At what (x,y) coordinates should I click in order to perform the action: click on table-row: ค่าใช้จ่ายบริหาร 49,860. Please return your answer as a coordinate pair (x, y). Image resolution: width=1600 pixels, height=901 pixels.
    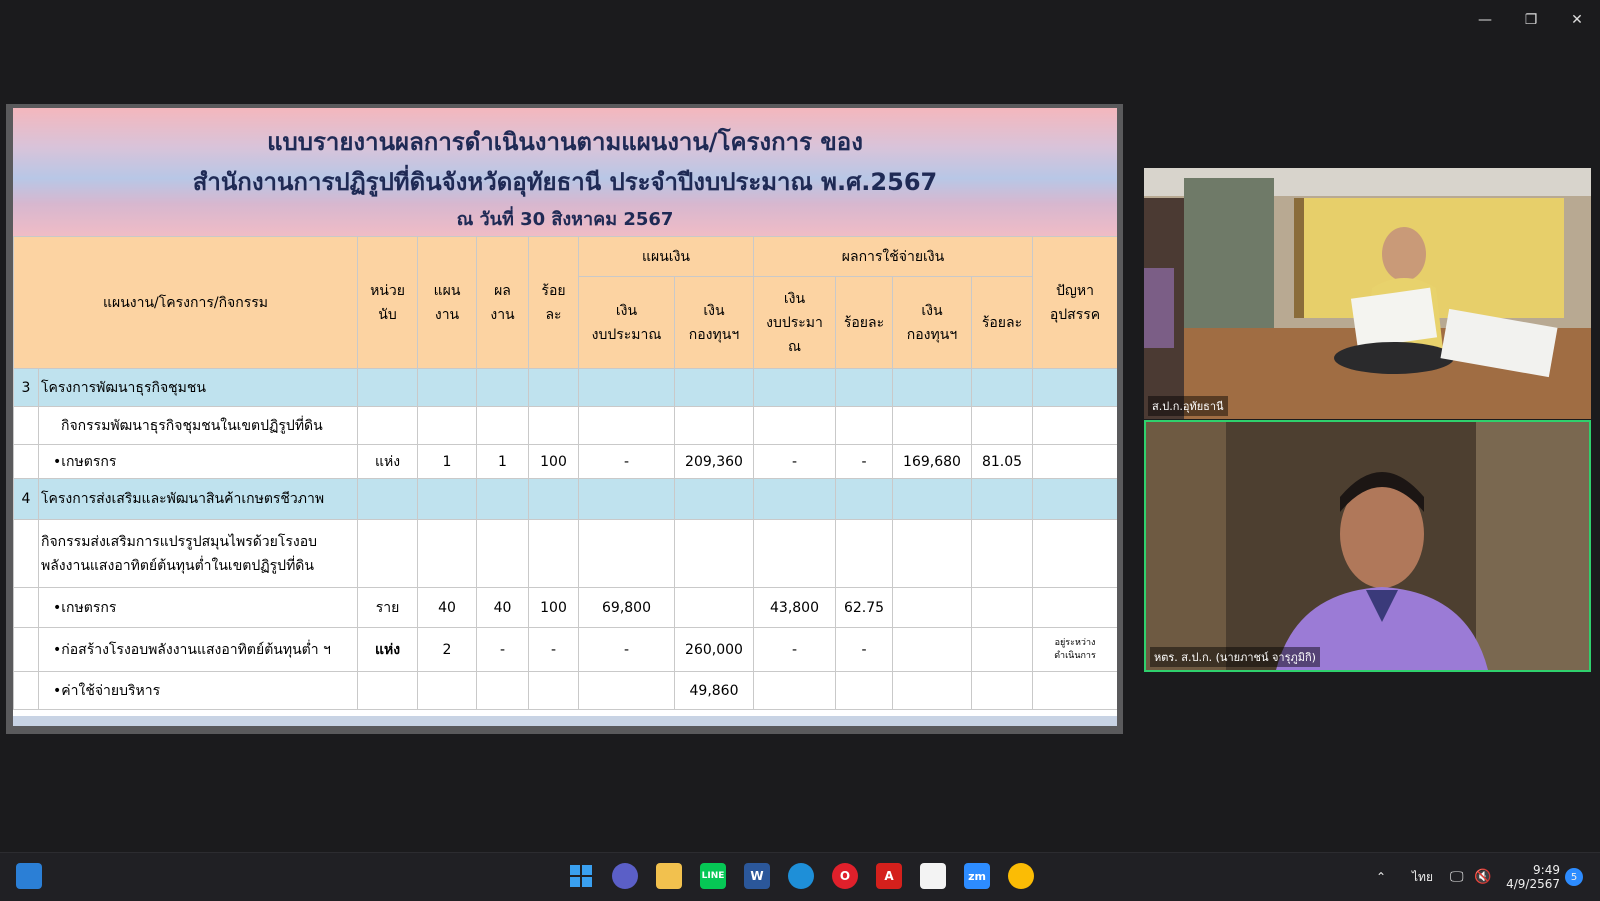
    Looking at the image, I should click on (565, 690).